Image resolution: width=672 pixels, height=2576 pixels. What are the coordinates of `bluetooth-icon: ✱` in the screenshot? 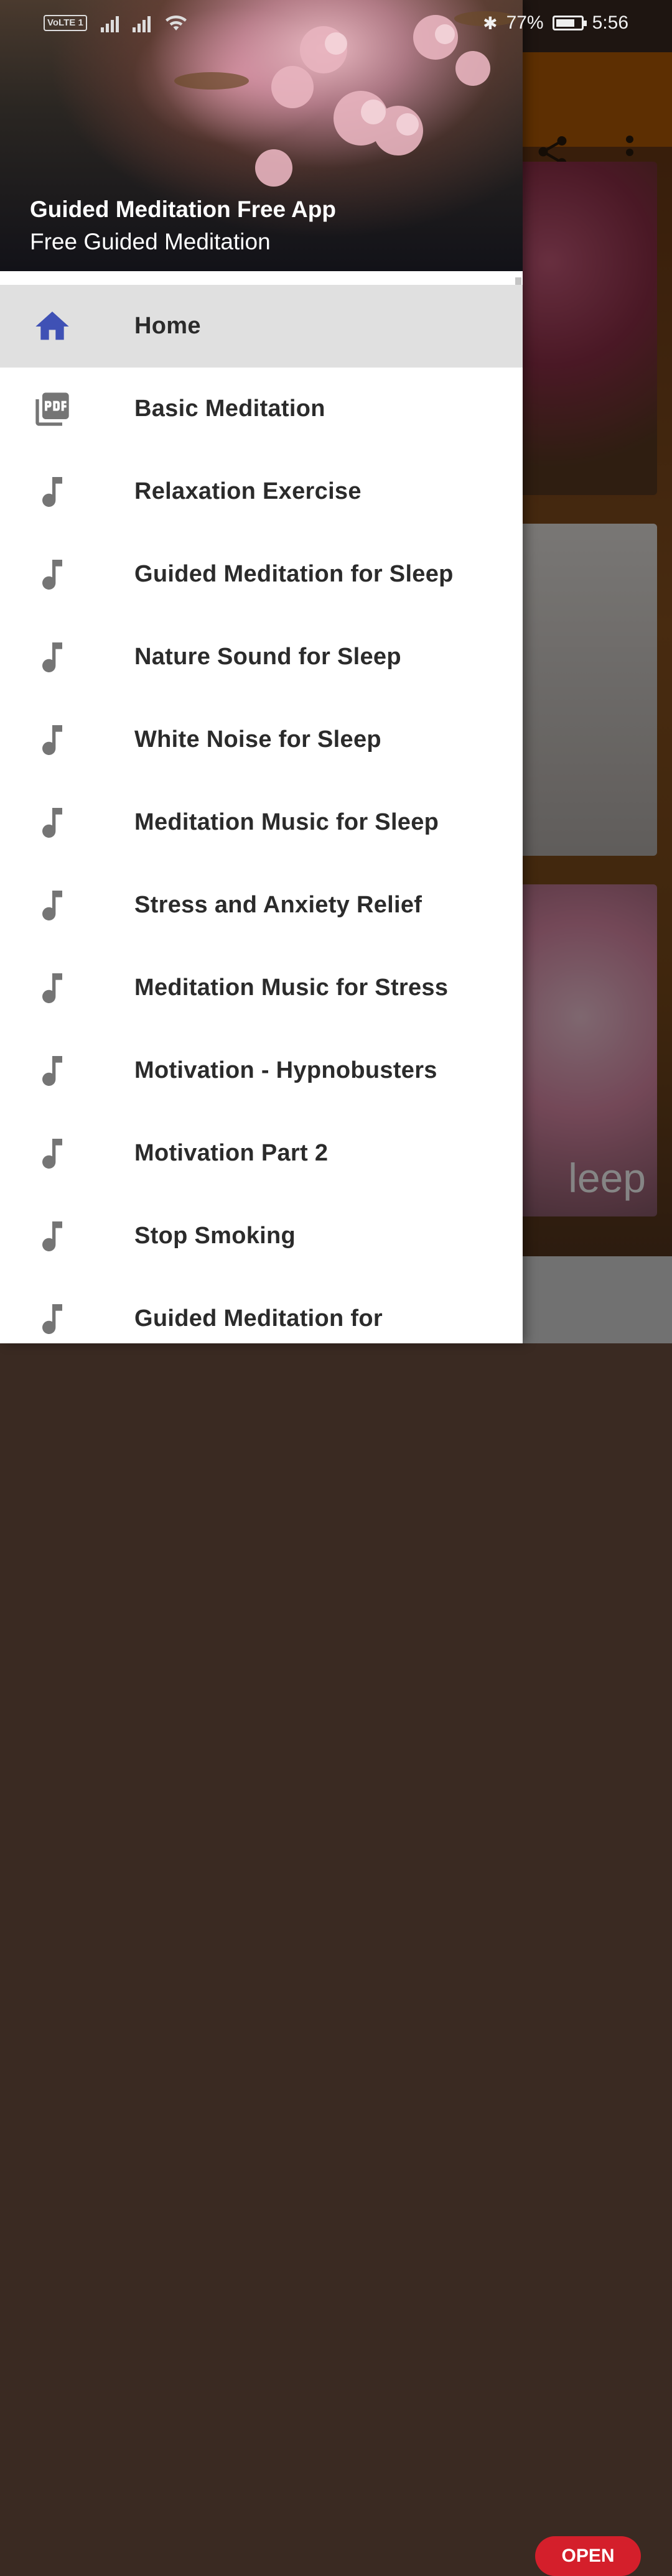 It's located at (490, 23).